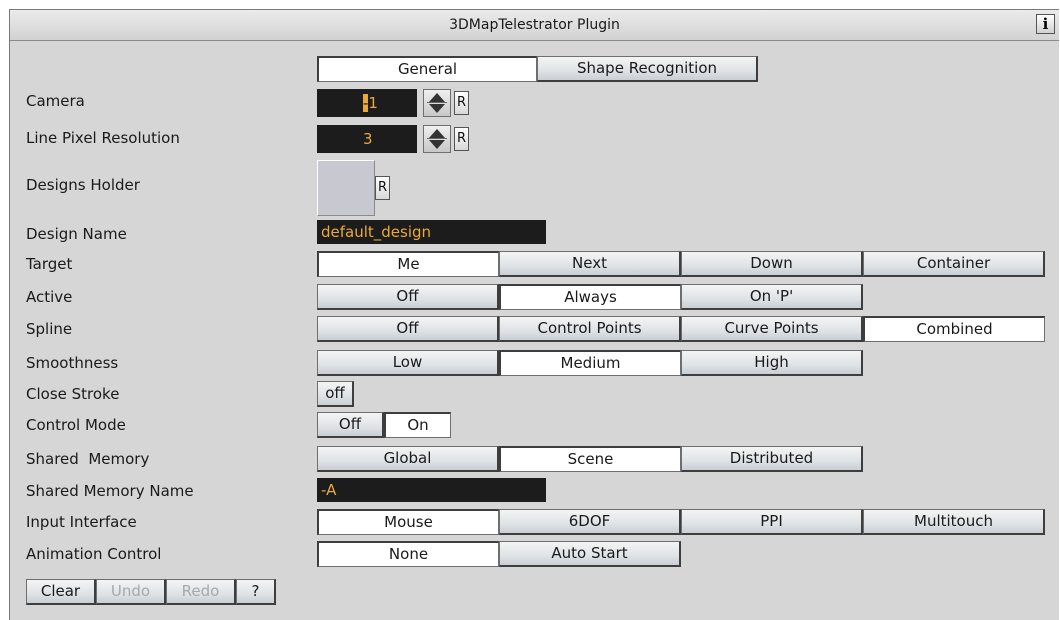 This screenshot has height=620, width=1060. I want to click on active-label: Active, so click(49, 297).